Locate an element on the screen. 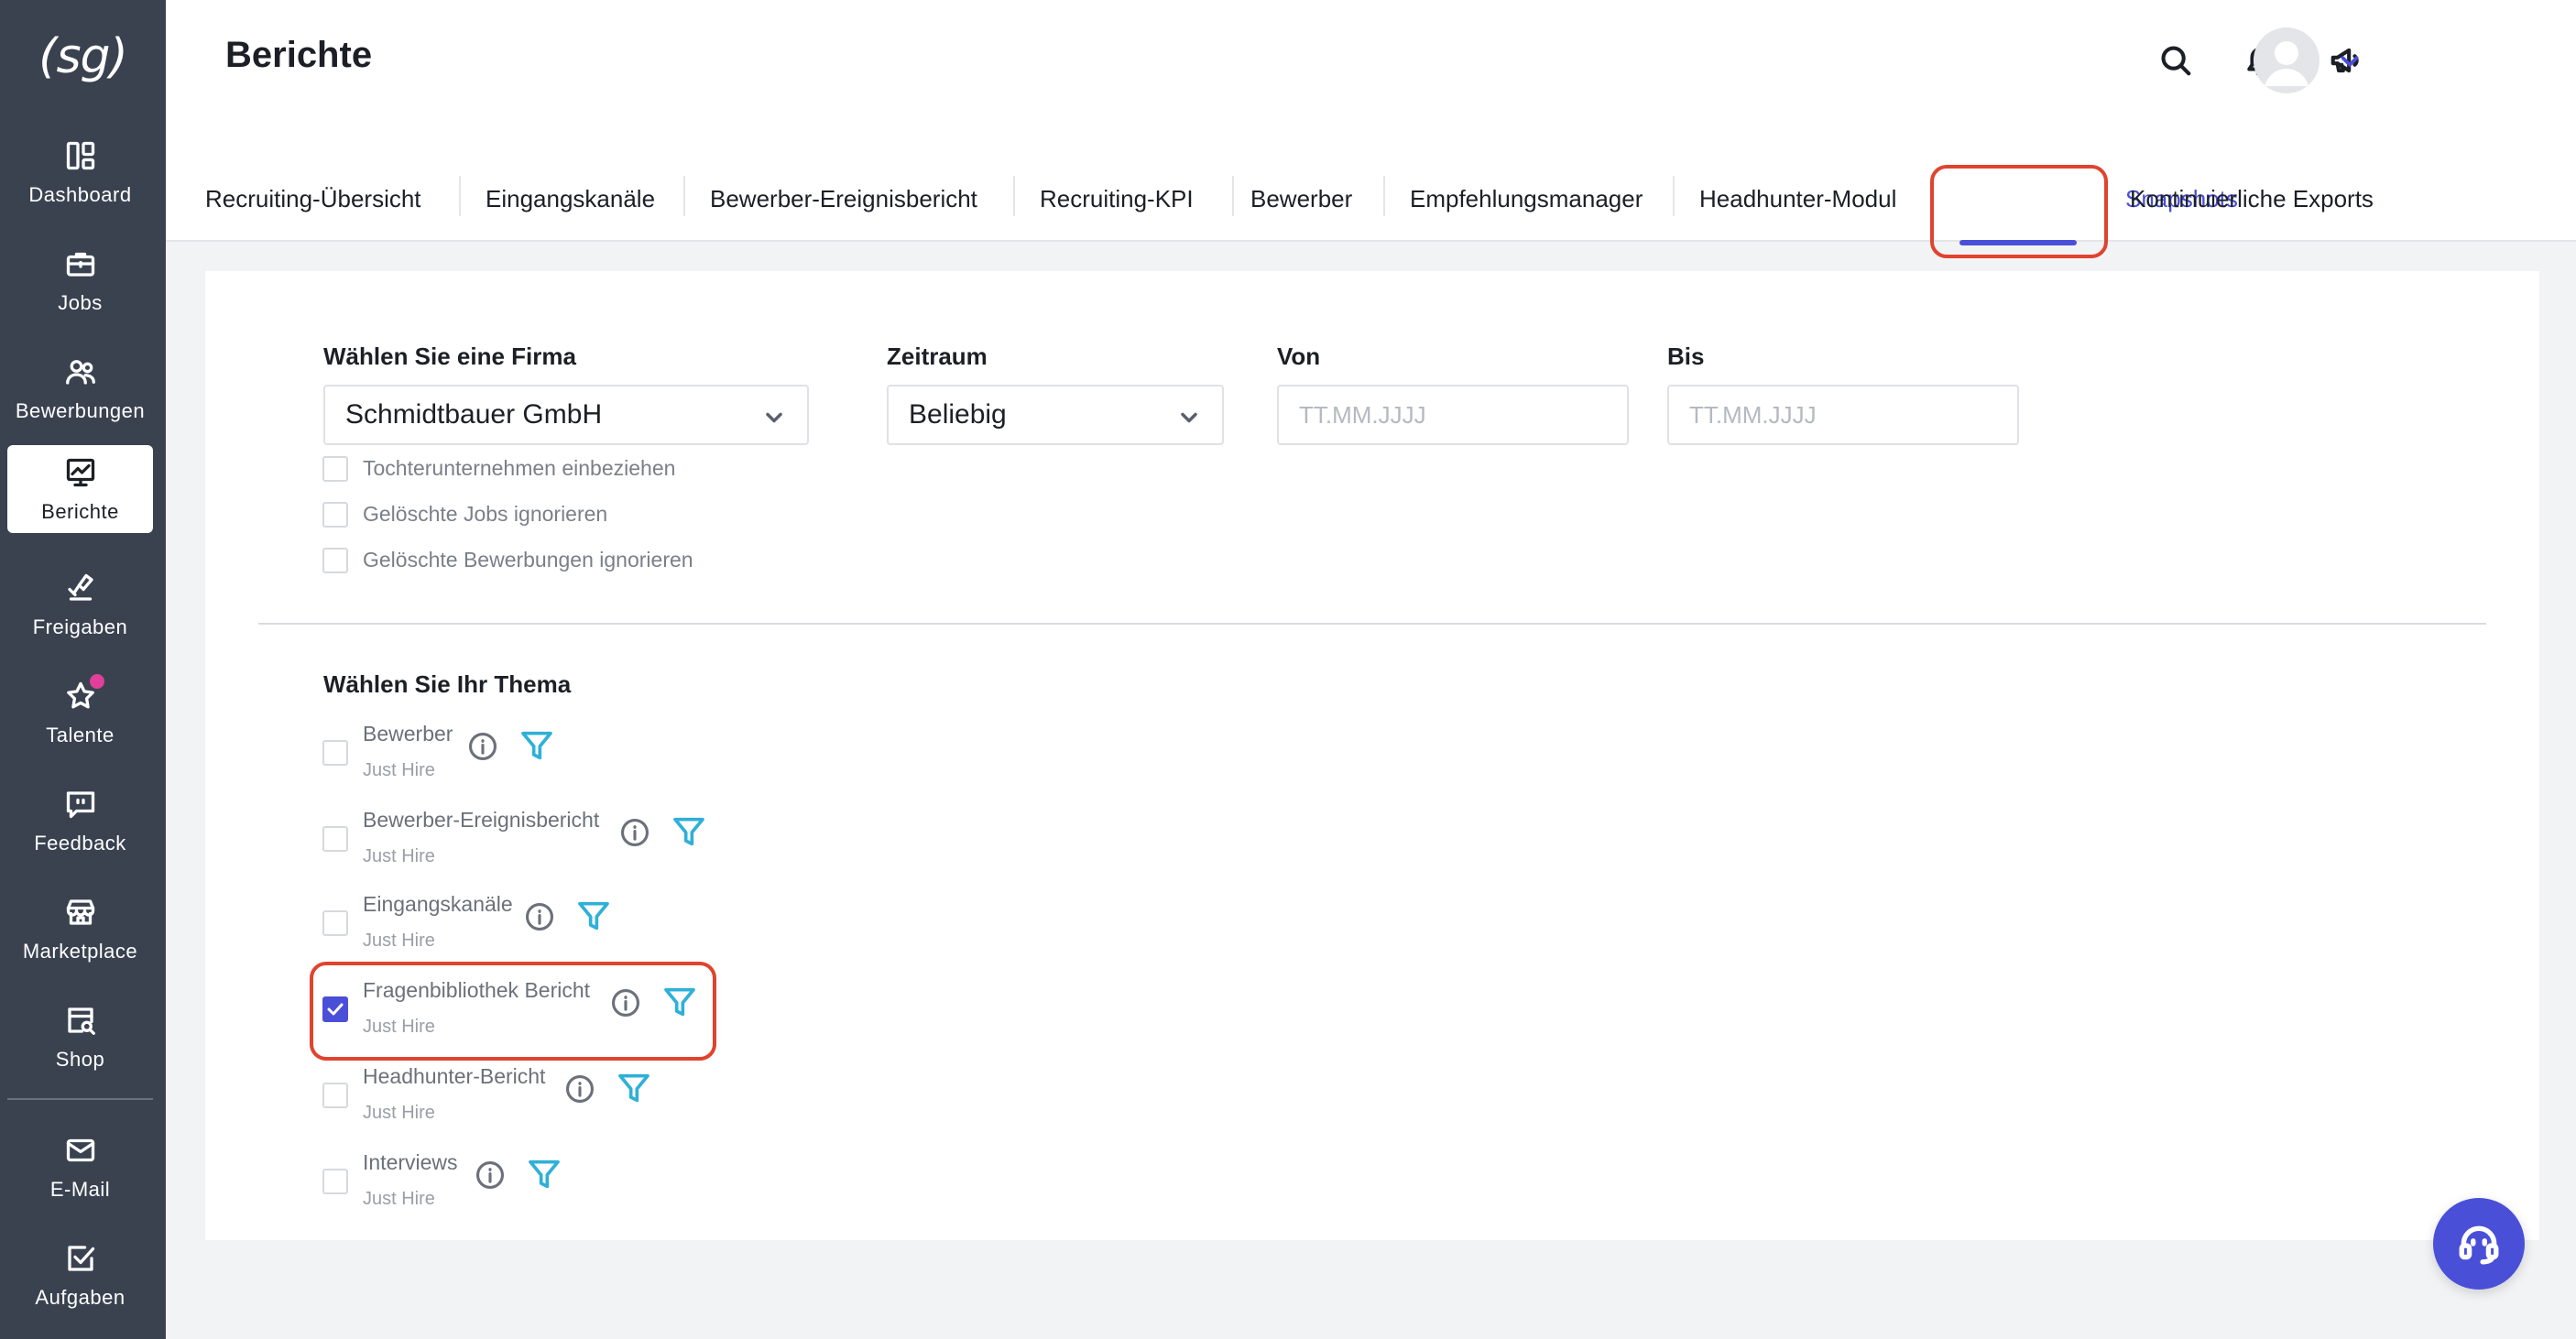  shop-icon is located at coordinates (81, 1021).